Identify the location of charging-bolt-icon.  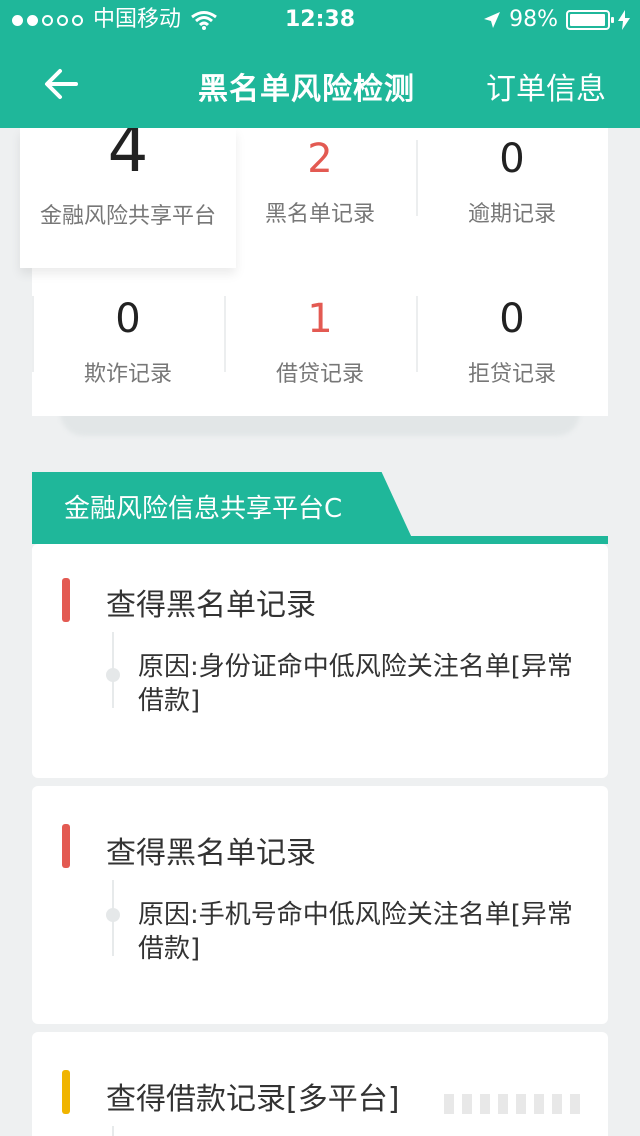
(624, 20).